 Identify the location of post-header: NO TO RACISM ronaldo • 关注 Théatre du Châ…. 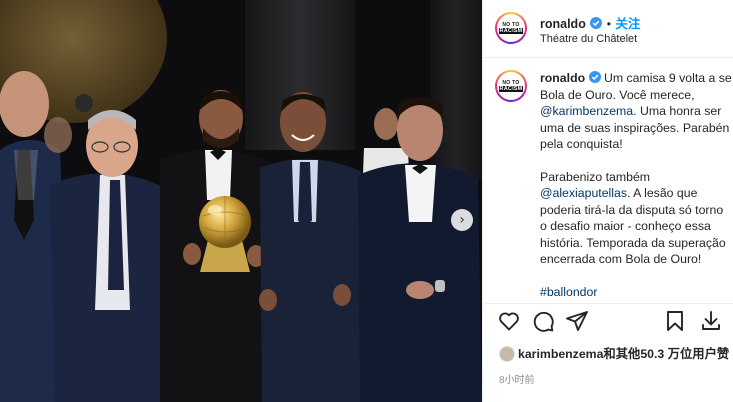
(608, 29).